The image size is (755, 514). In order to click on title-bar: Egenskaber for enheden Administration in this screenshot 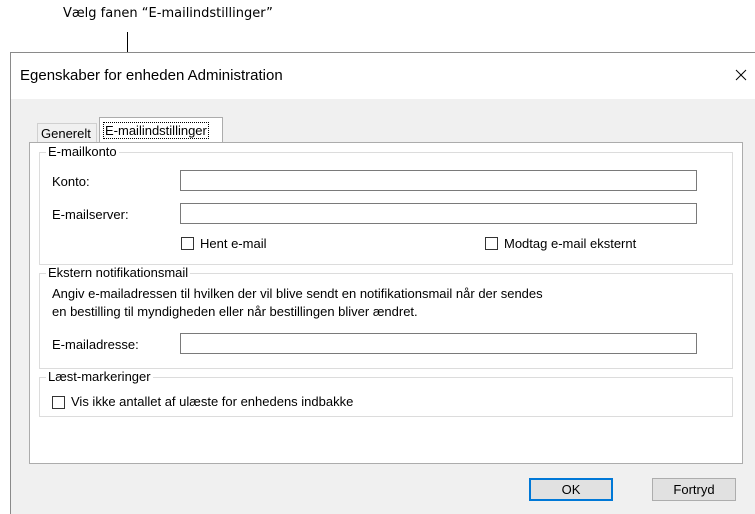, I will do `click(383, 76)`.